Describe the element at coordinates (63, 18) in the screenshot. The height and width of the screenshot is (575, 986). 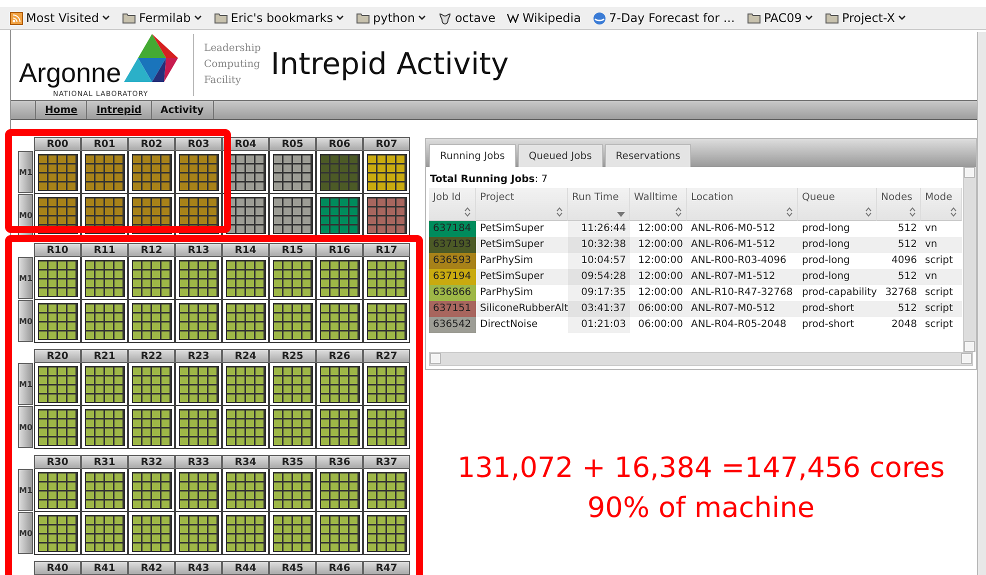
I see `bookmark-link: Most Visited` at that location.